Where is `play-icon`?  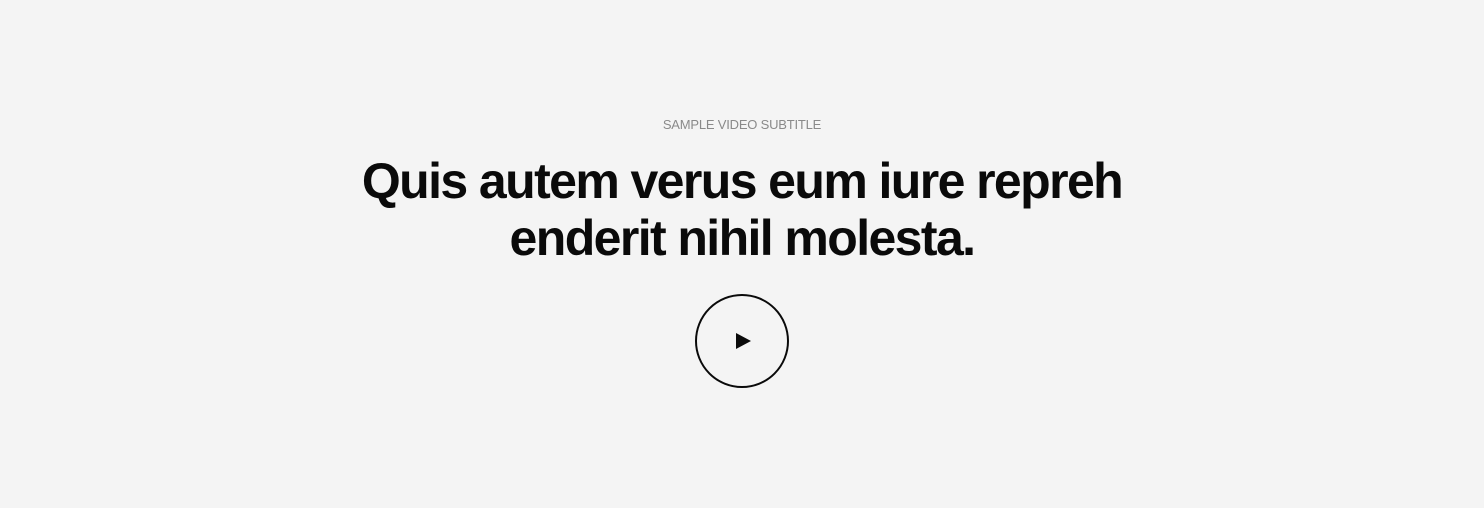
play-icon is located at coordinates (743, 341).